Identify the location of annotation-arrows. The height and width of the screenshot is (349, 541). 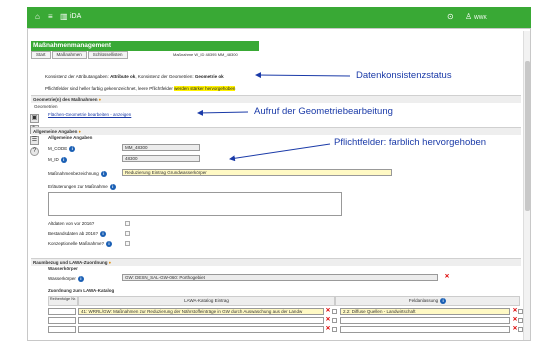
(274, 117).